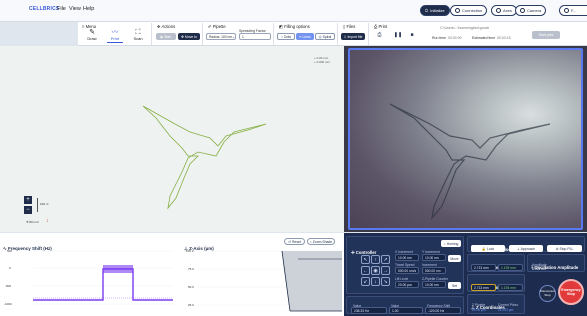  I want to click on spreading-factor-input: 1, so click(255, 36).